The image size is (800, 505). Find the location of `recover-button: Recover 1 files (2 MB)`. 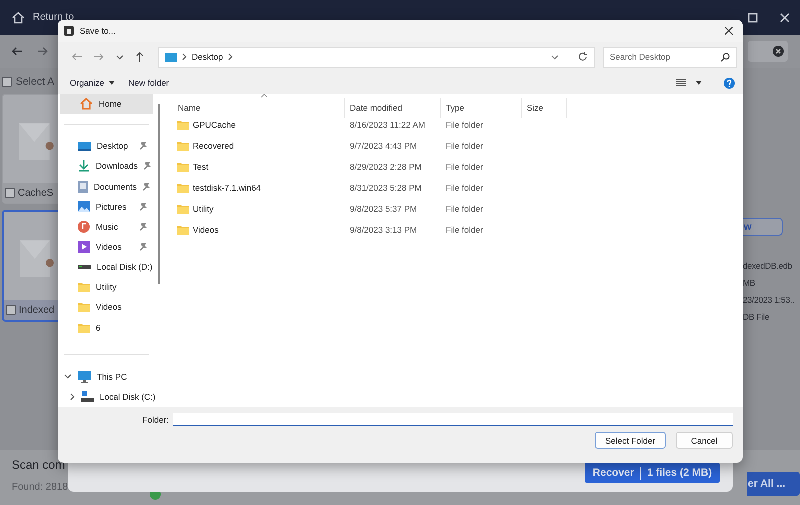

recover-button: Recover 1 files (2 MB) is located at coordinates (652, 473).